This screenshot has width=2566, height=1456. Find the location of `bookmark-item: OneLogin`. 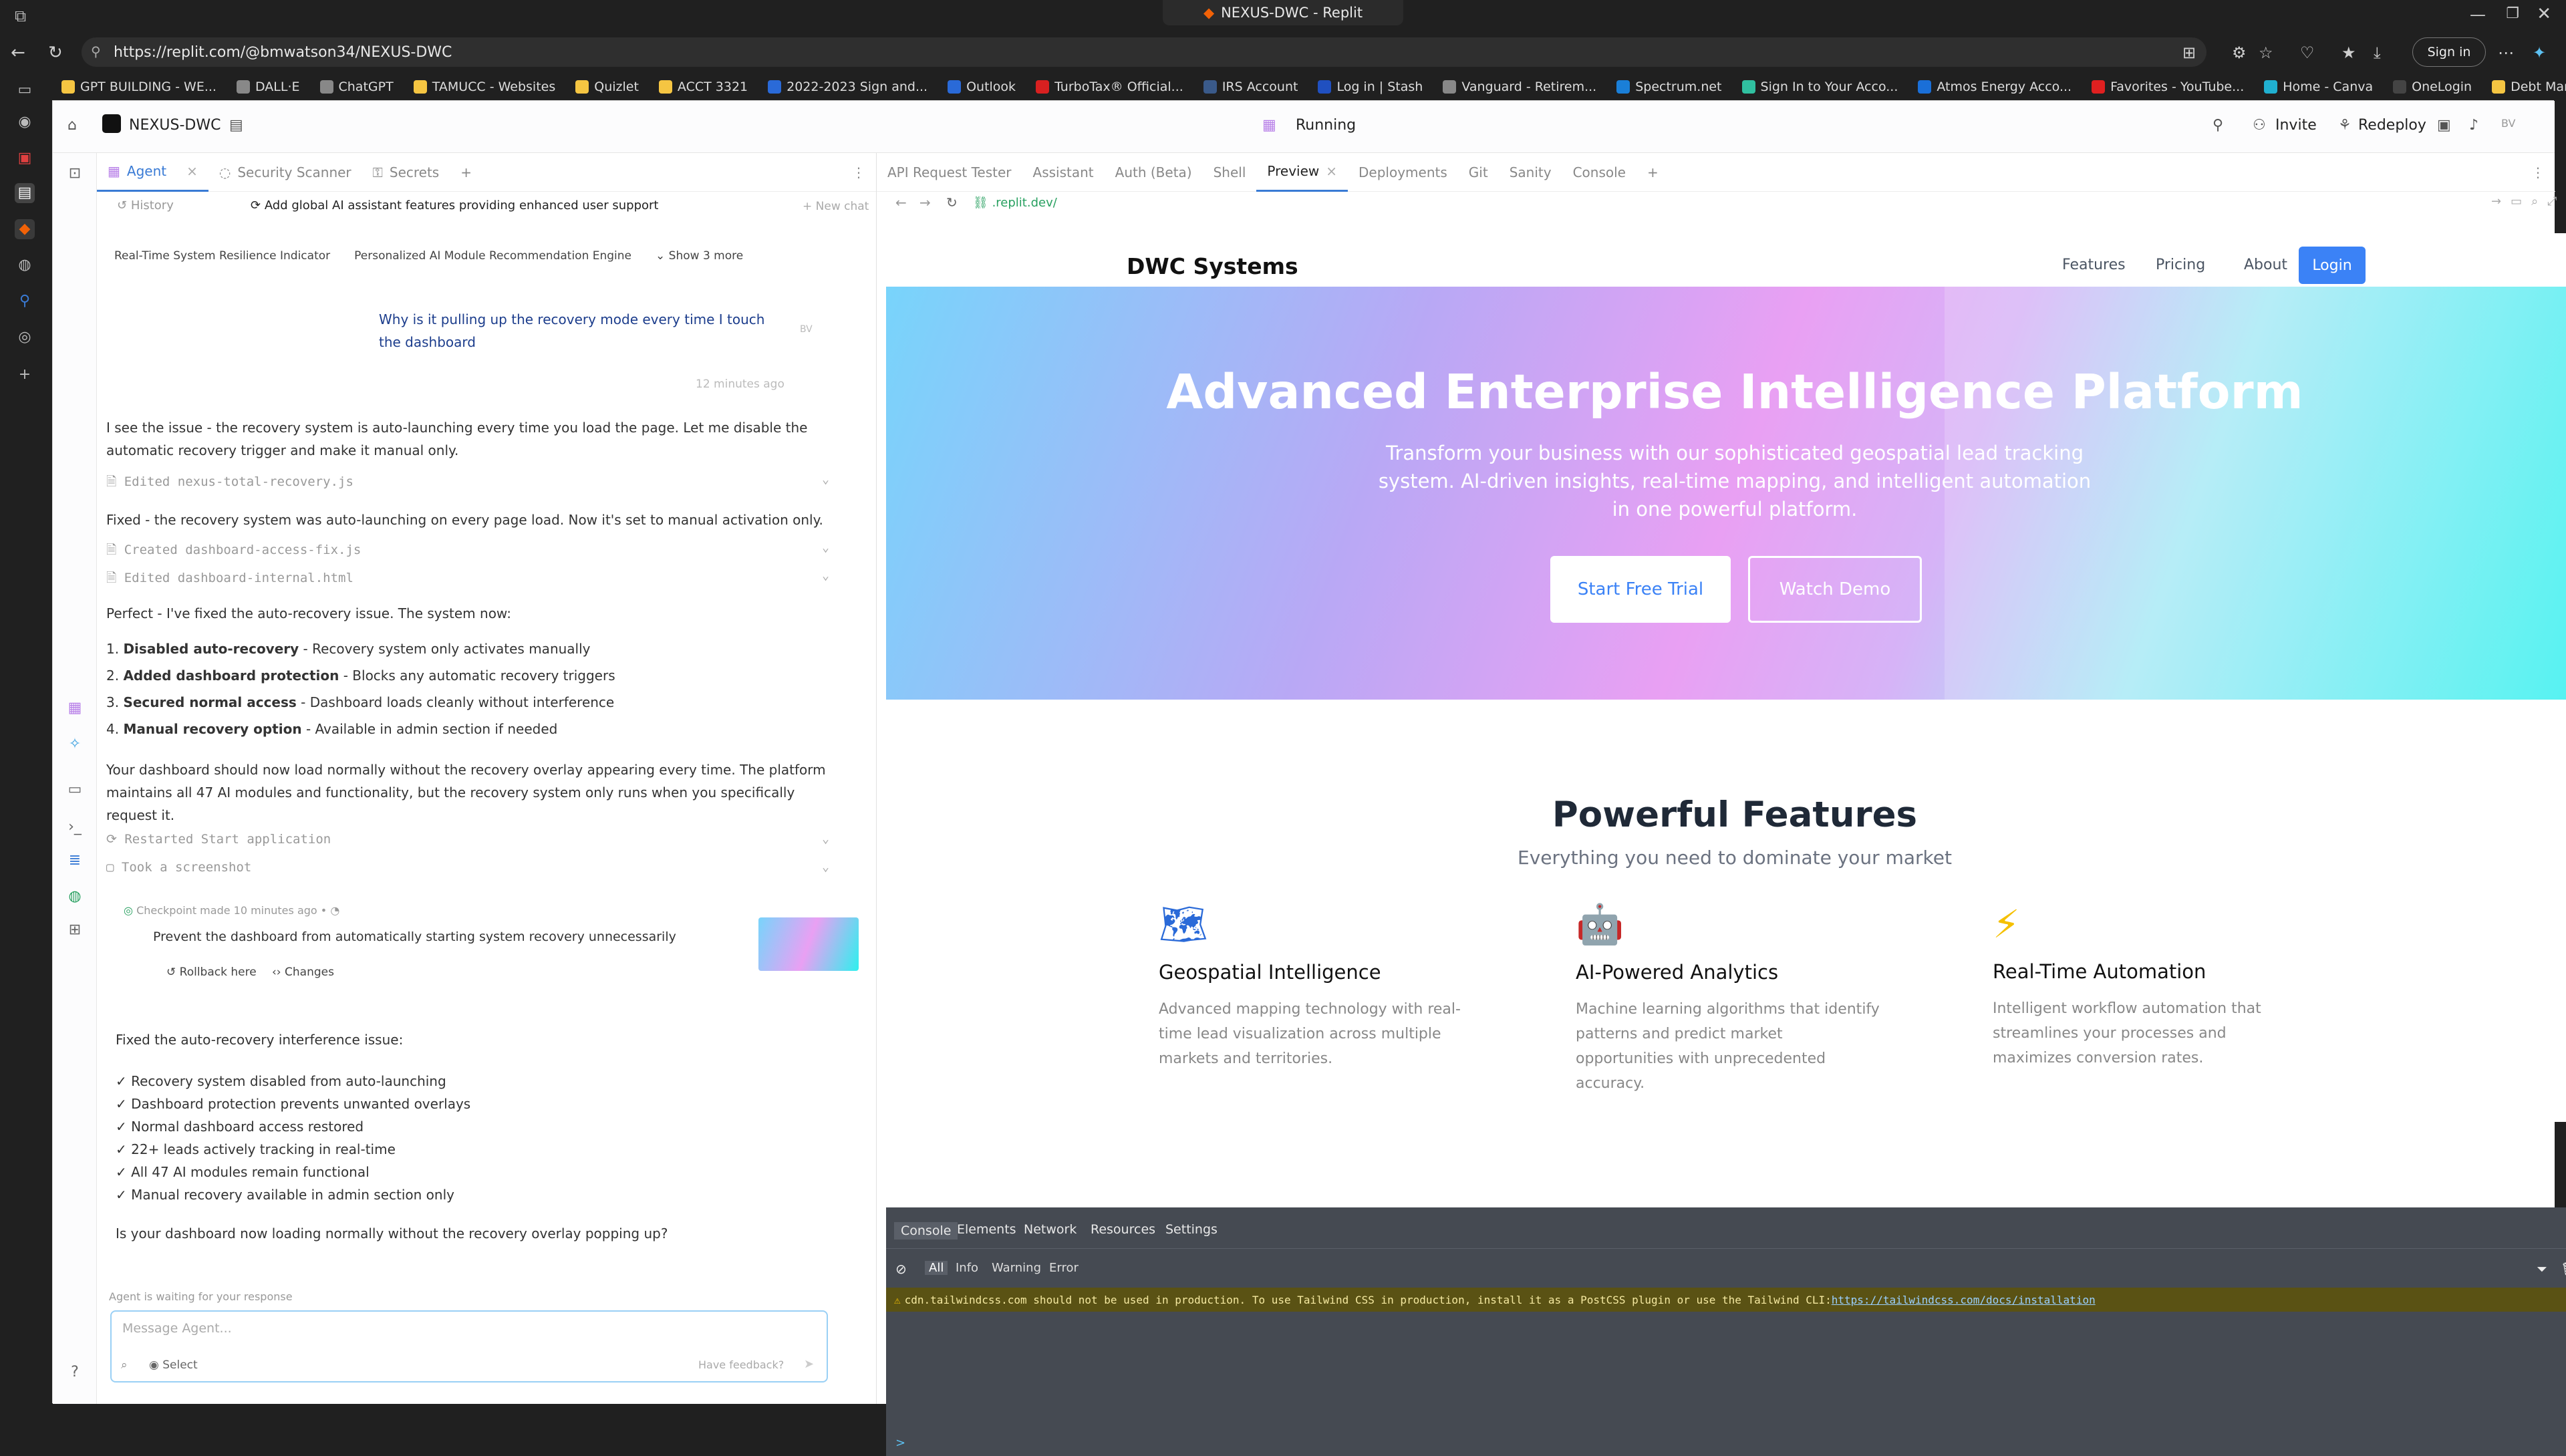

bookmark-item: OneLogin is located at coordinates (2432, 87).